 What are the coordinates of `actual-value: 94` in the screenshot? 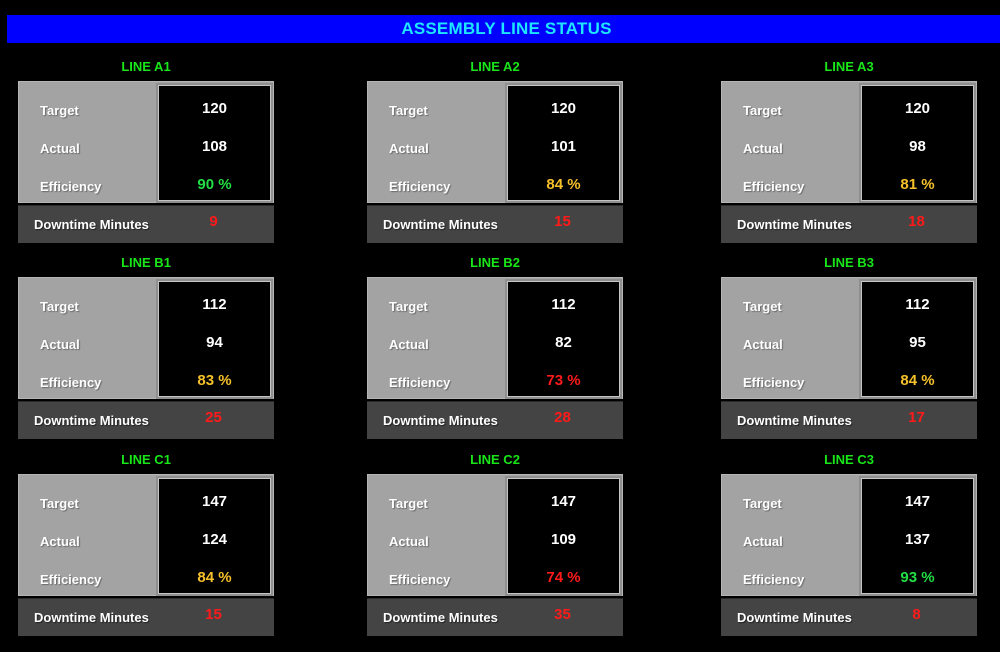 It's located at (214, 342).